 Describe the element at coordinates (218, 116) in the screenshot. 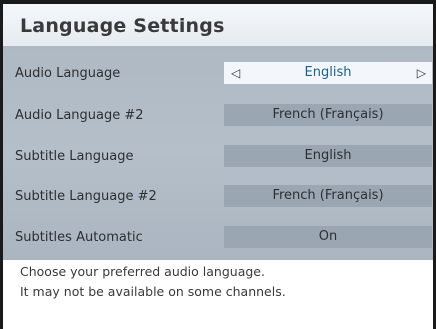

I see `setting-row-audio-language-2: Audio Language #2 French (Français)` at that location.